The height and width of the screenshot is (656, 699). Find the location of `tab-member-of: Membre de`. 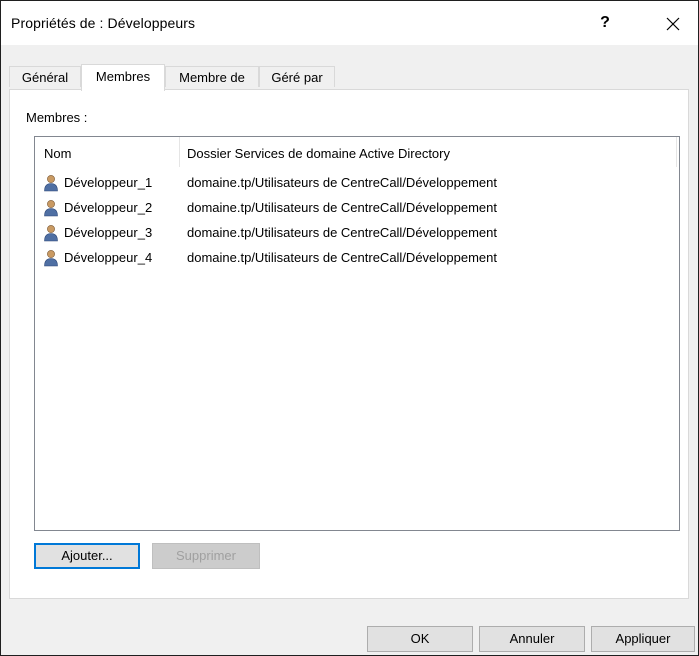

tab-member-of: Membre de is located at coordinates (212, 76).